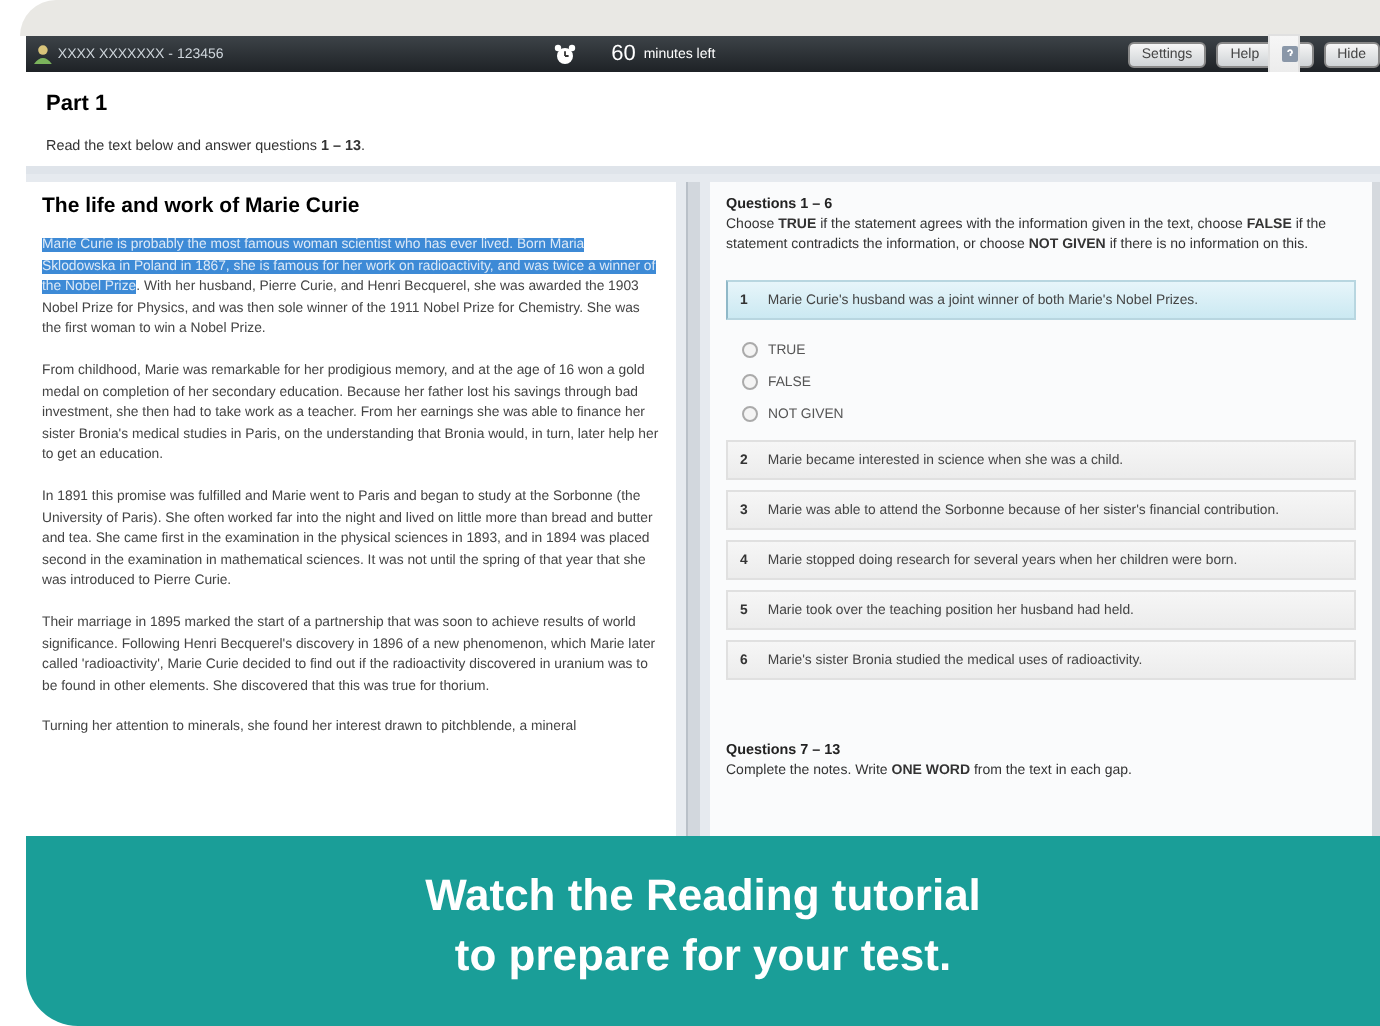 This screenshot has width=1380, height=1026. I want to click on banner-text: Watch the Reading tutorial, so click(703, 895).